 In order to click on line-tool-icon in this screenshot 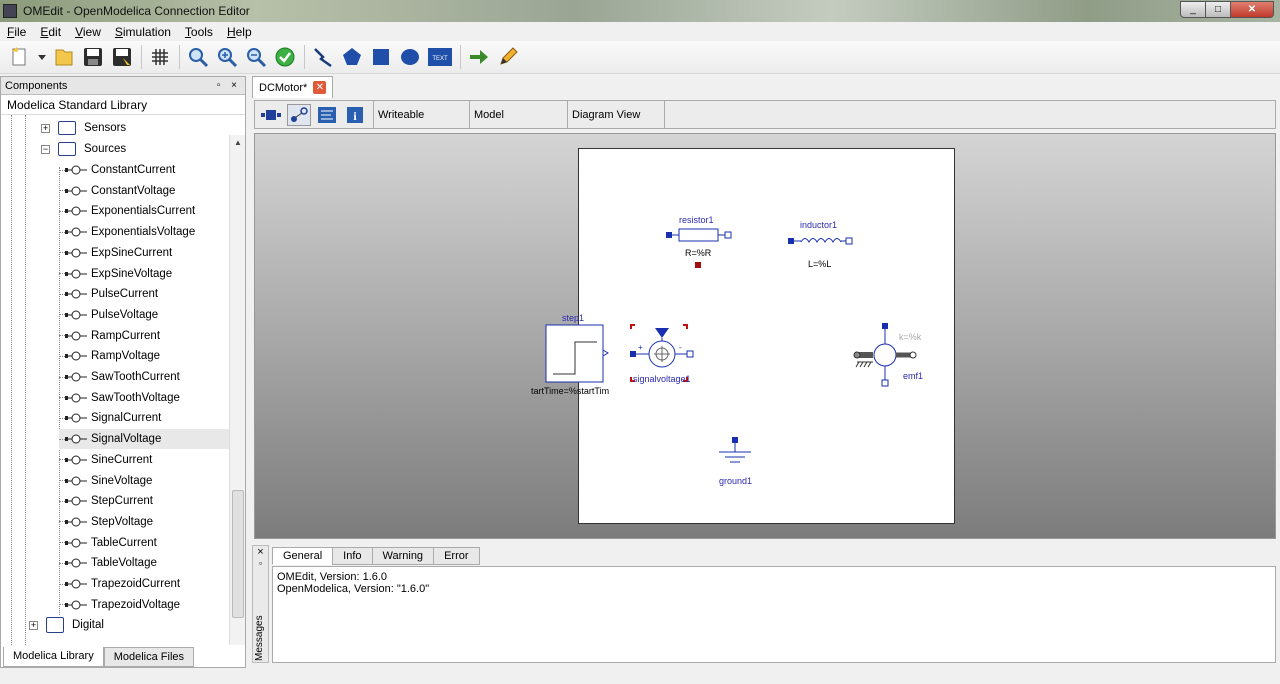, I will do `click(323, 58)`.